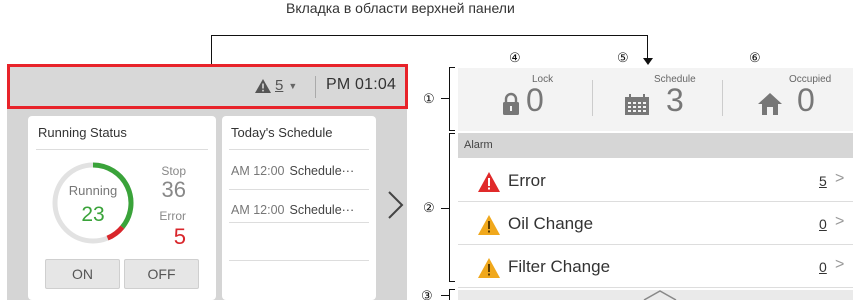 Image resolution: width=853 pixels, height=300 pixels. I want to click on running-label: Running, so click(93, 190).